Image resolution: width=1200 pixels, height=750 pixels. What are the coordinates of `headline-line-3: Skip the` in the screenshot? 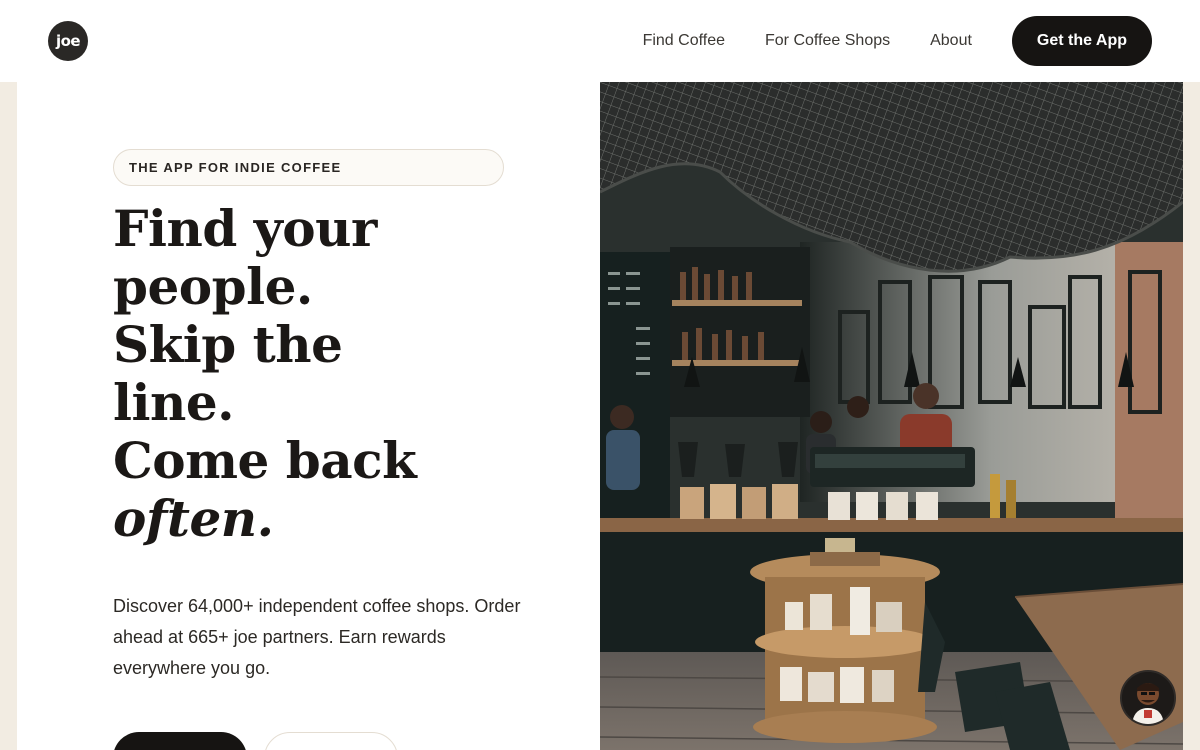 It's located at (228, 344).